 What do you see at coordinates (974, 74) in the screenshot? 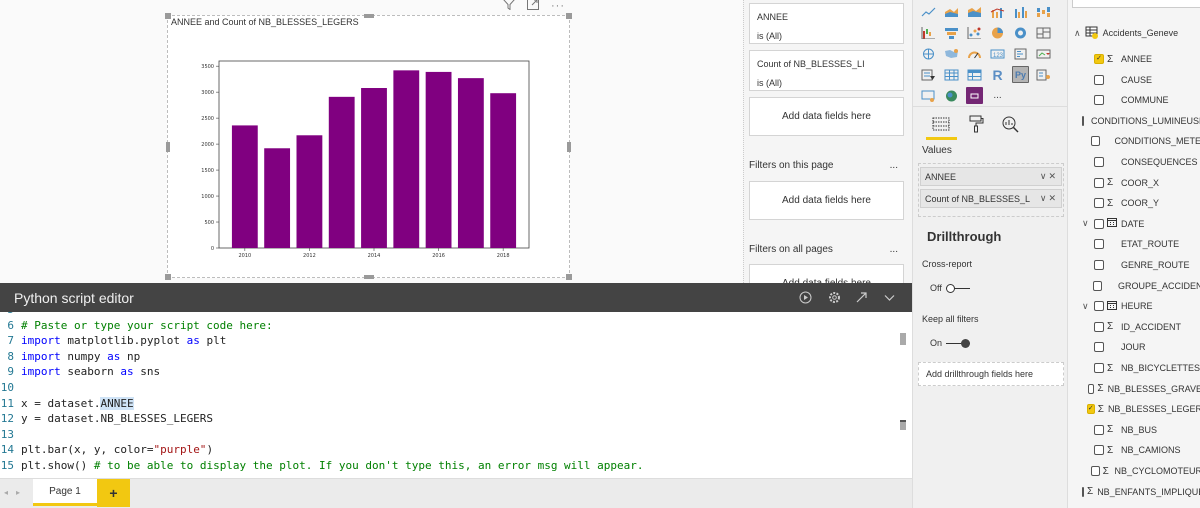
I see `matrix-icon` at bounding box center [974, 74].